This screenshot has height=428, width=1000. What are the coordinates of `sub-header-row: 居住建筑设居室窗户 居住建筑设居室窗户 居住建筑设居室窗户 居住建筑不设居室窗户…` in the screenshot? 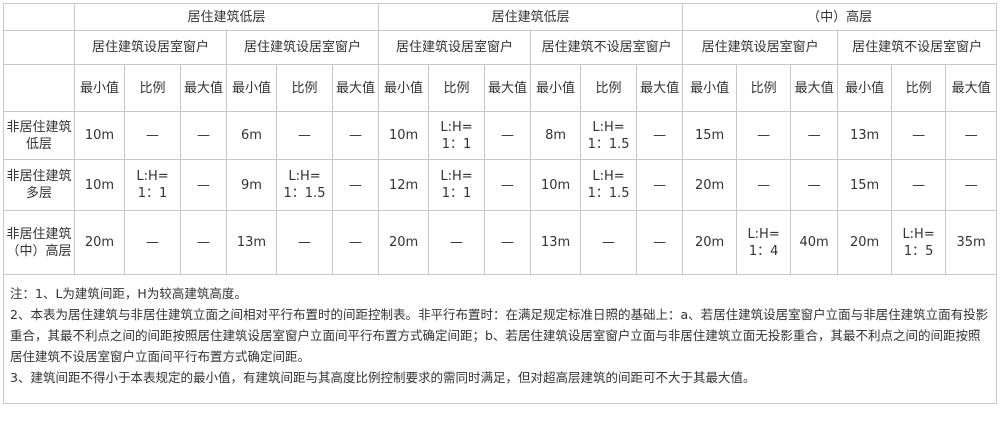 It's located at (500, 47).